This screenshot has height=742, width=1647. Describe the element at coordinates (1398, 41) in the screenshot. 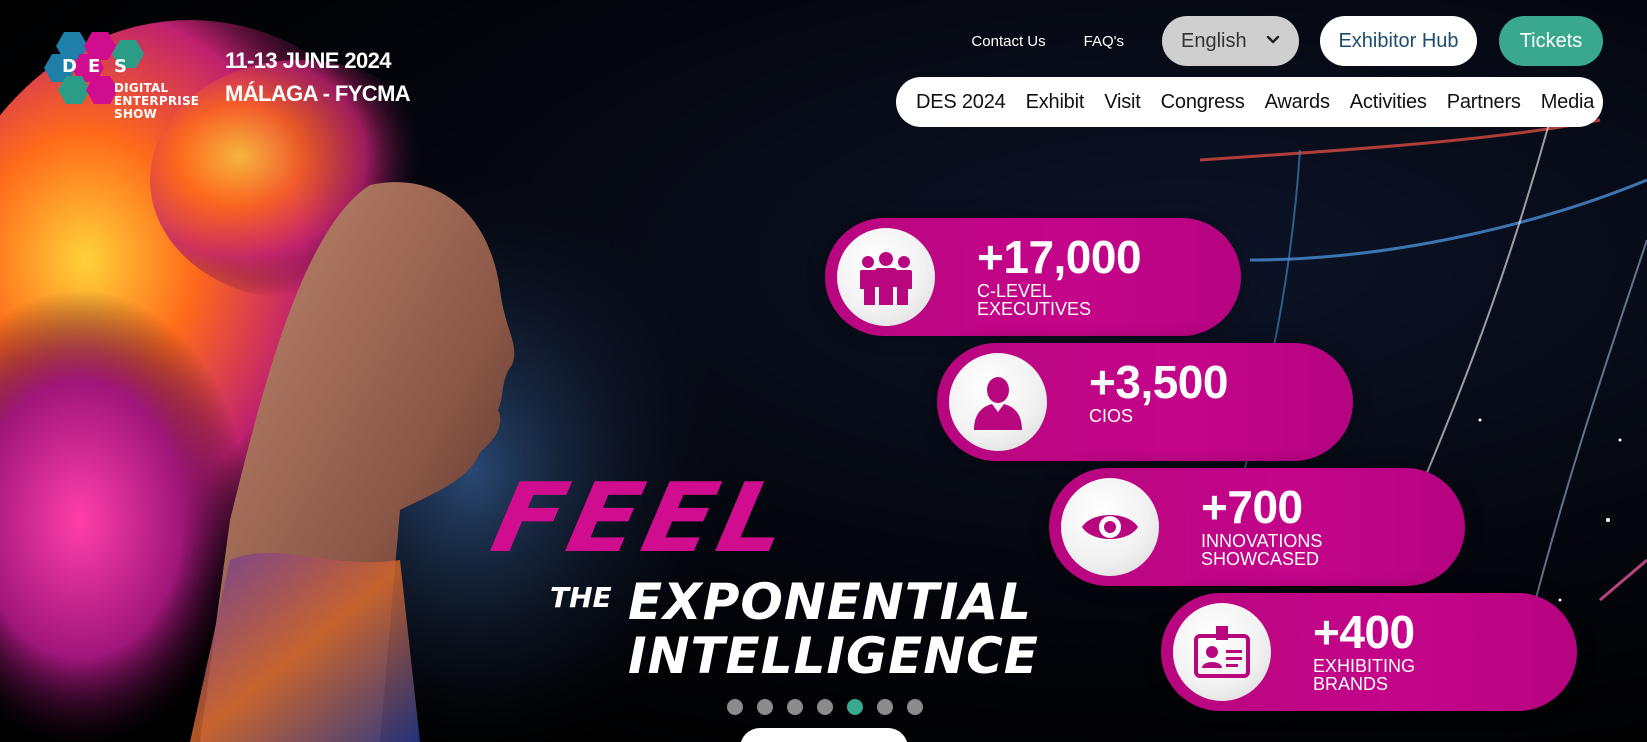

I see `exhibitor-hub-button: Exhibitor Hub` at that location.